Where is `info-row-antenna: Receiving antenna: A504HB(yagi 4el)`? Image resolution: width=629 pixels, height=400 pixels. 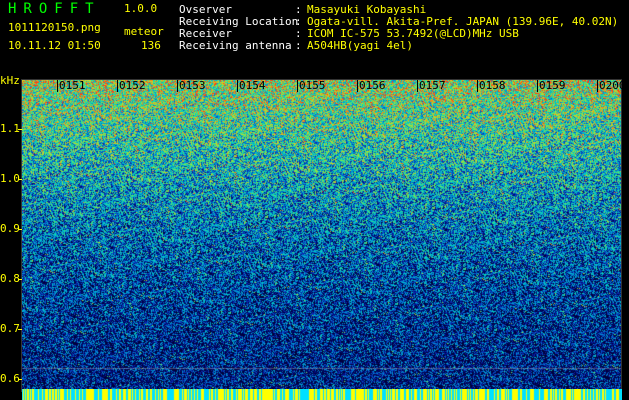 info-row-antenna: Receiving antenna: A504HB(yagi 4el) is located at coordinates (296, 46).